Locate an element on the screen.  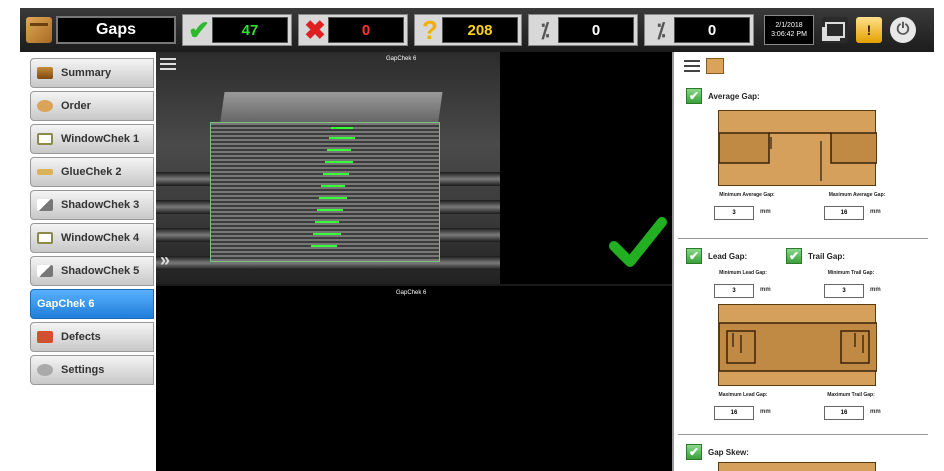
sidebar-item-windowchek-4: WindowChek 4 is located at coordinates (92, 238).